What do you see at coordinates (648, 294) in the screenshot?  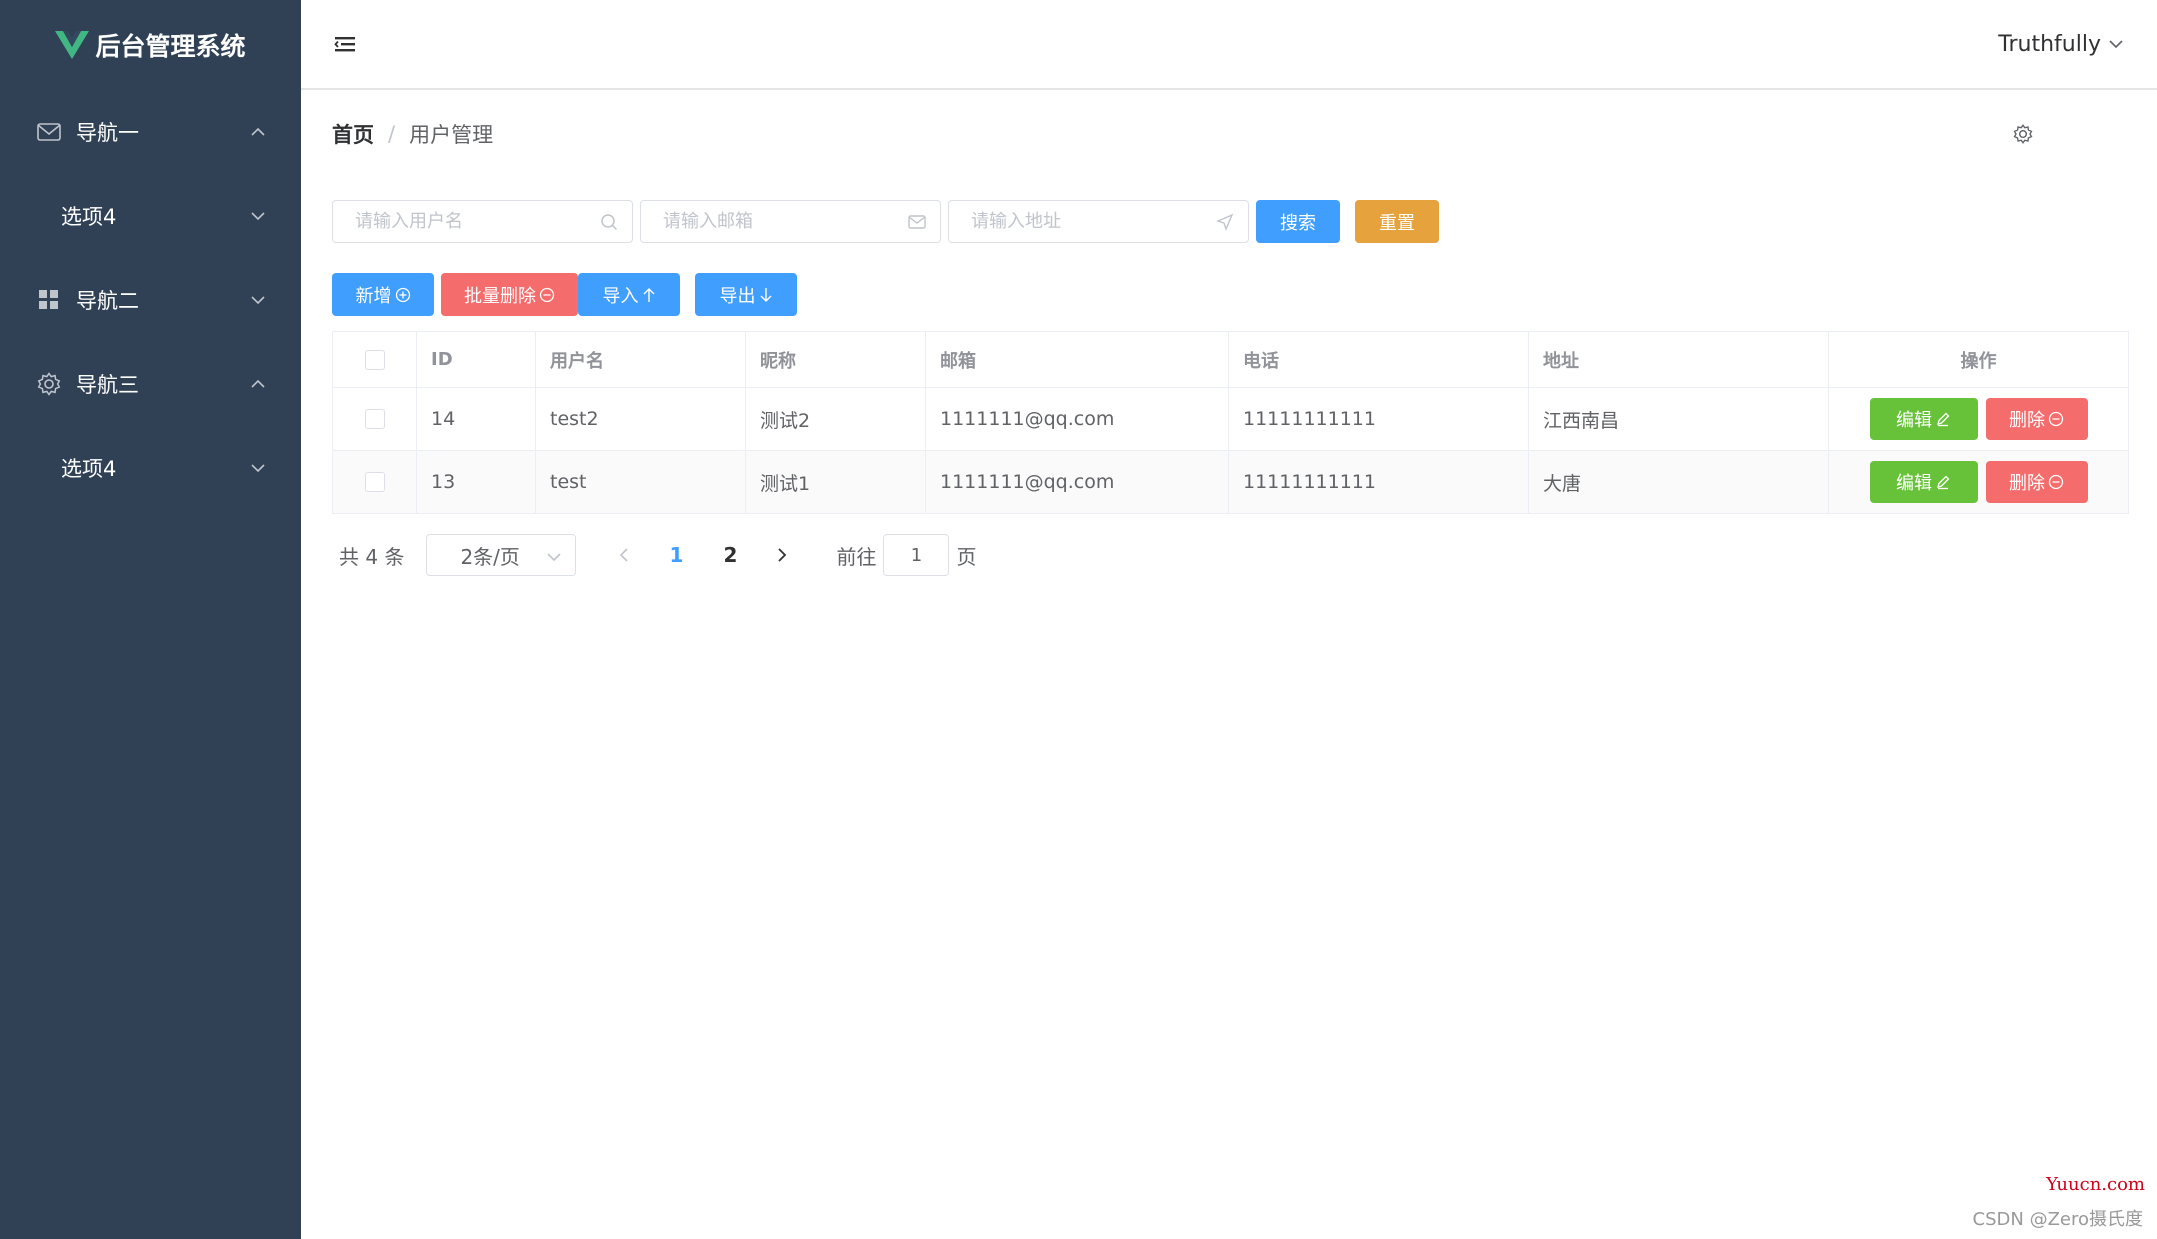 I see `arrow-up-icon` at bounding box center [648, 294].